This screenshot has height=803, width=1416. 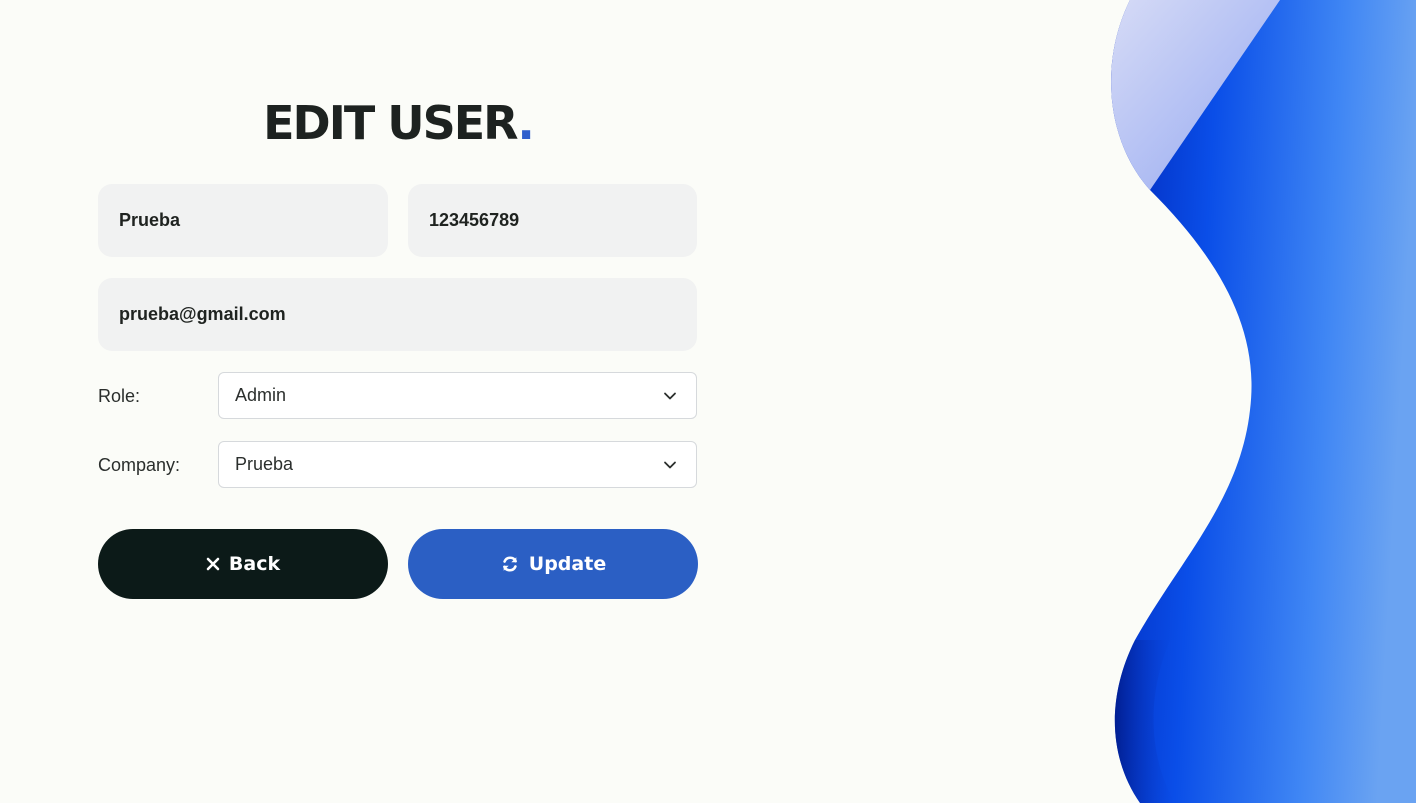 I want to click on update-button-label: Update, so click(x=567, y=564).